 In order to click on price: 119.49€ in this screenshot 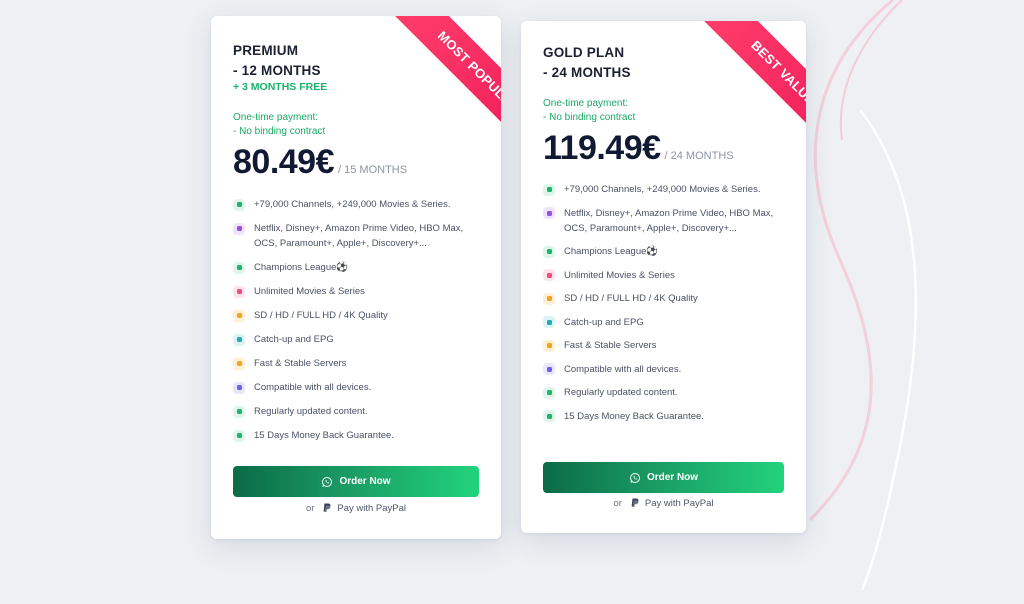, I will do `click(602, 148)`.